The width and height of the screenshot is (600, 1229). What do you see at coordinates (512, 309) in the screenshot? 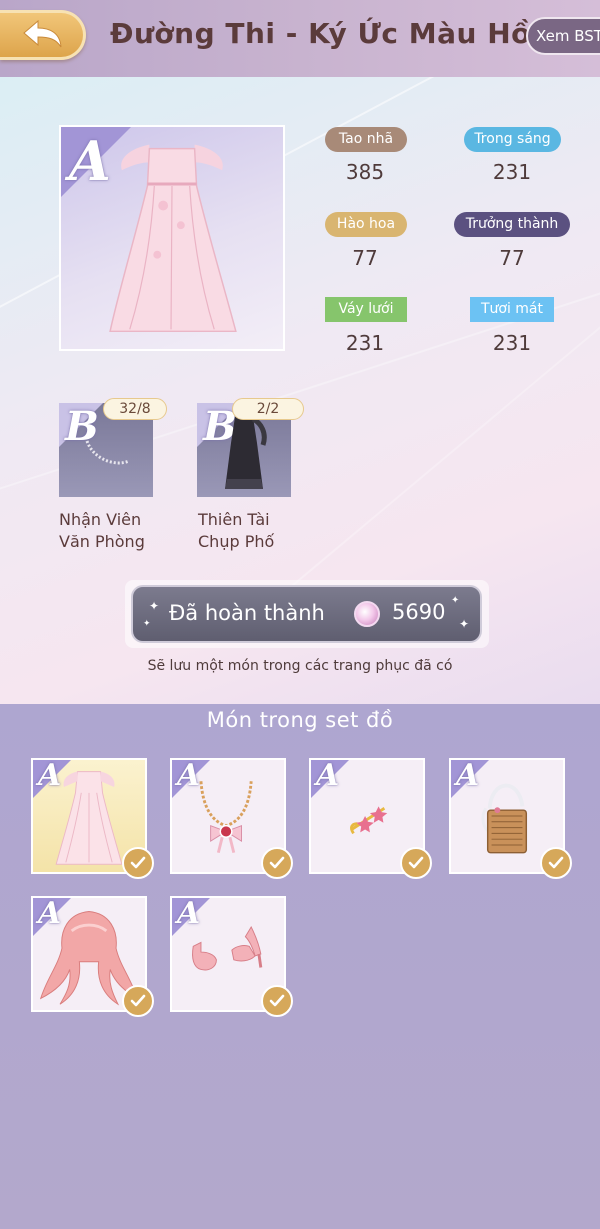
I see `attr-label-fresh: Tươi mát` at bounding box center [512, 309].